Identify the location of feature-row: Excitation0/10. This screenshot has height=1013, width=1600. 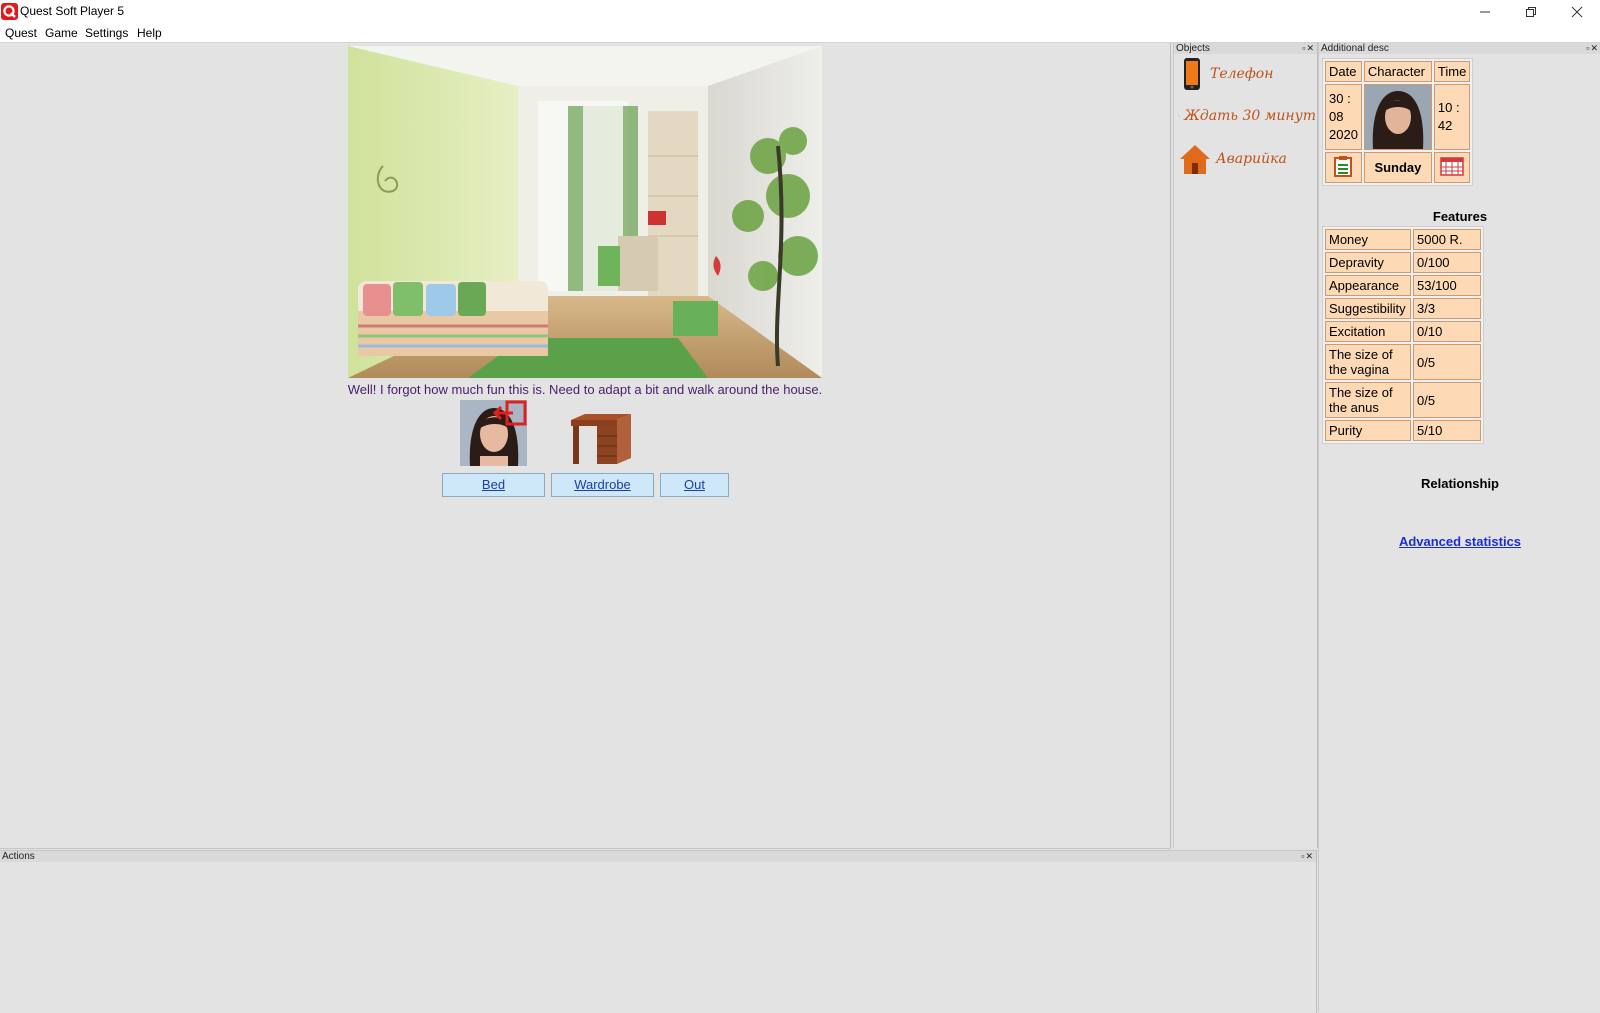
(1403, 331).